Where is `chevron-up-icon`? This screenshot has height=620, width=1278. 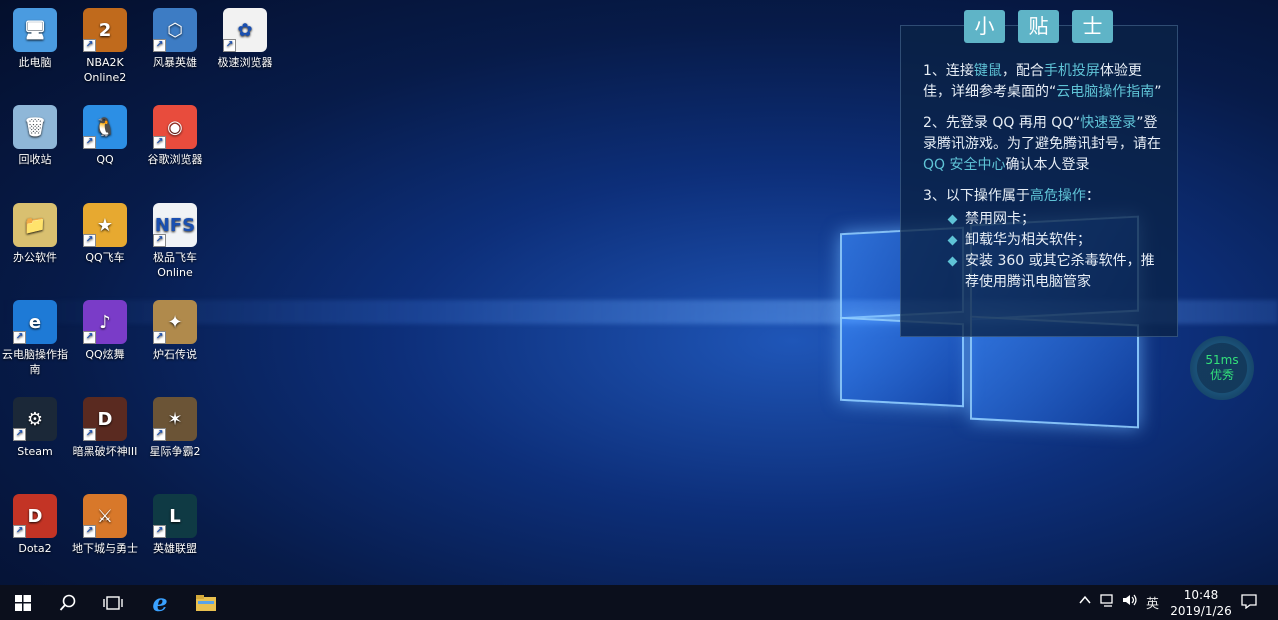
chevron-up-icon is located at coordinates (1085, 599).